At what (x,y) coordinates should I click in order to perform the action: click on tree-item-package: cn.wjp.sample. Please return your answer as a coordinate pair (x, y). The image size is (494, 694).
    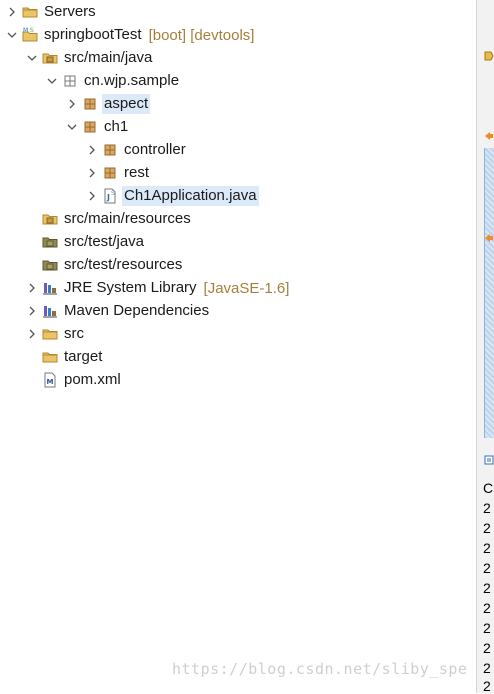
    Looking at the image, I should click on (112, 81).